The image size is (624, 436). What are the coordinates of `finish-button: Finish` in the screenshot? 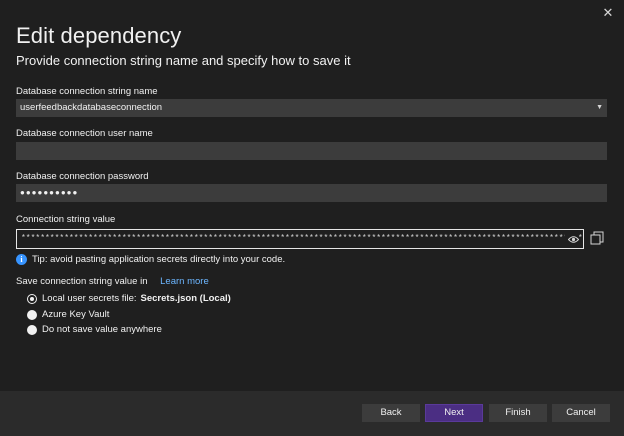 It's located at (518, 413).